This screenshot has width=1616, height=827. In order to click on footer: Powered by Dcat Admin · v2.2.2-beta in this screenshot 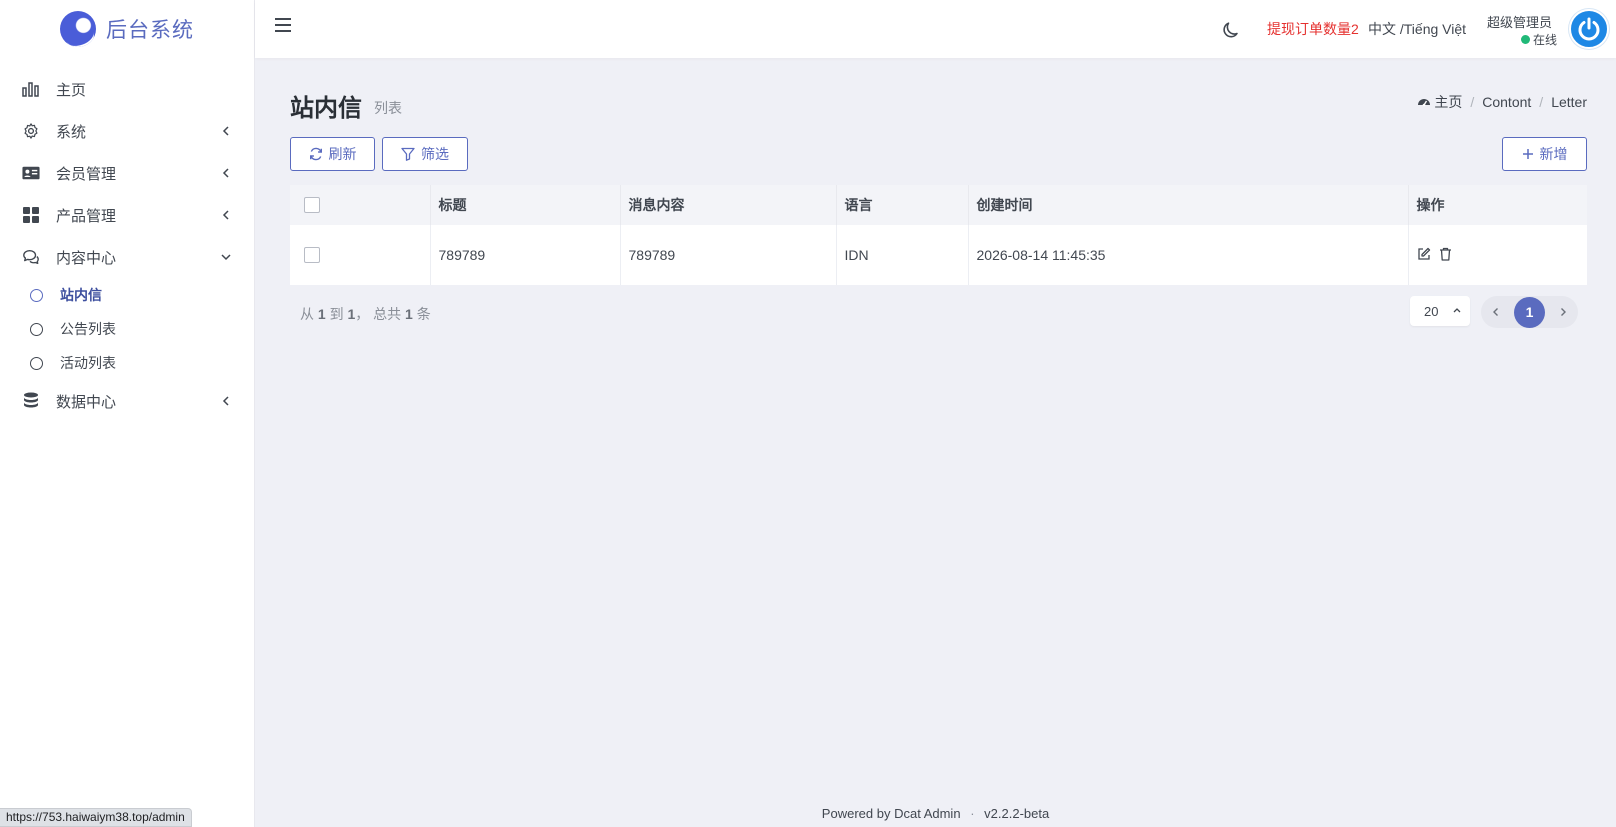, I will do `click(935, 813)`.